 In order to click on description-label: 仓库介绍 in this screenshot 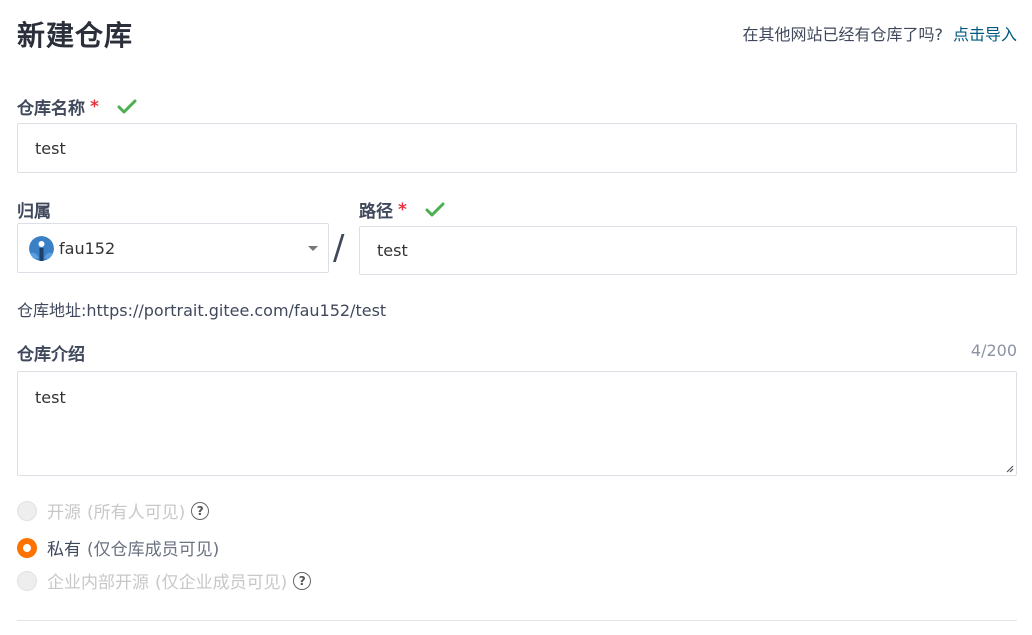, I will do `click(51, 352)`.